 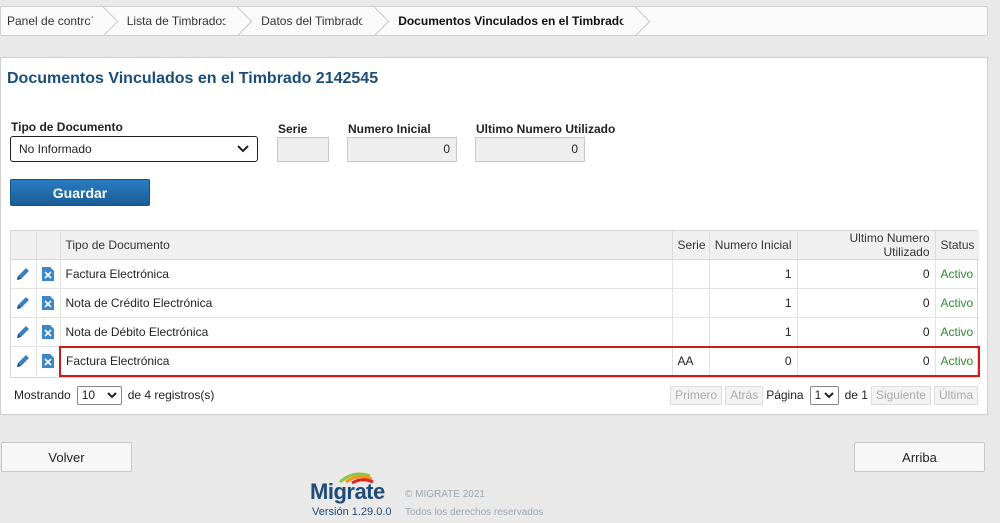 I want to click on col-ultimo-numero: Ultimo Numero Utilizado, so click(x=865, y=245).